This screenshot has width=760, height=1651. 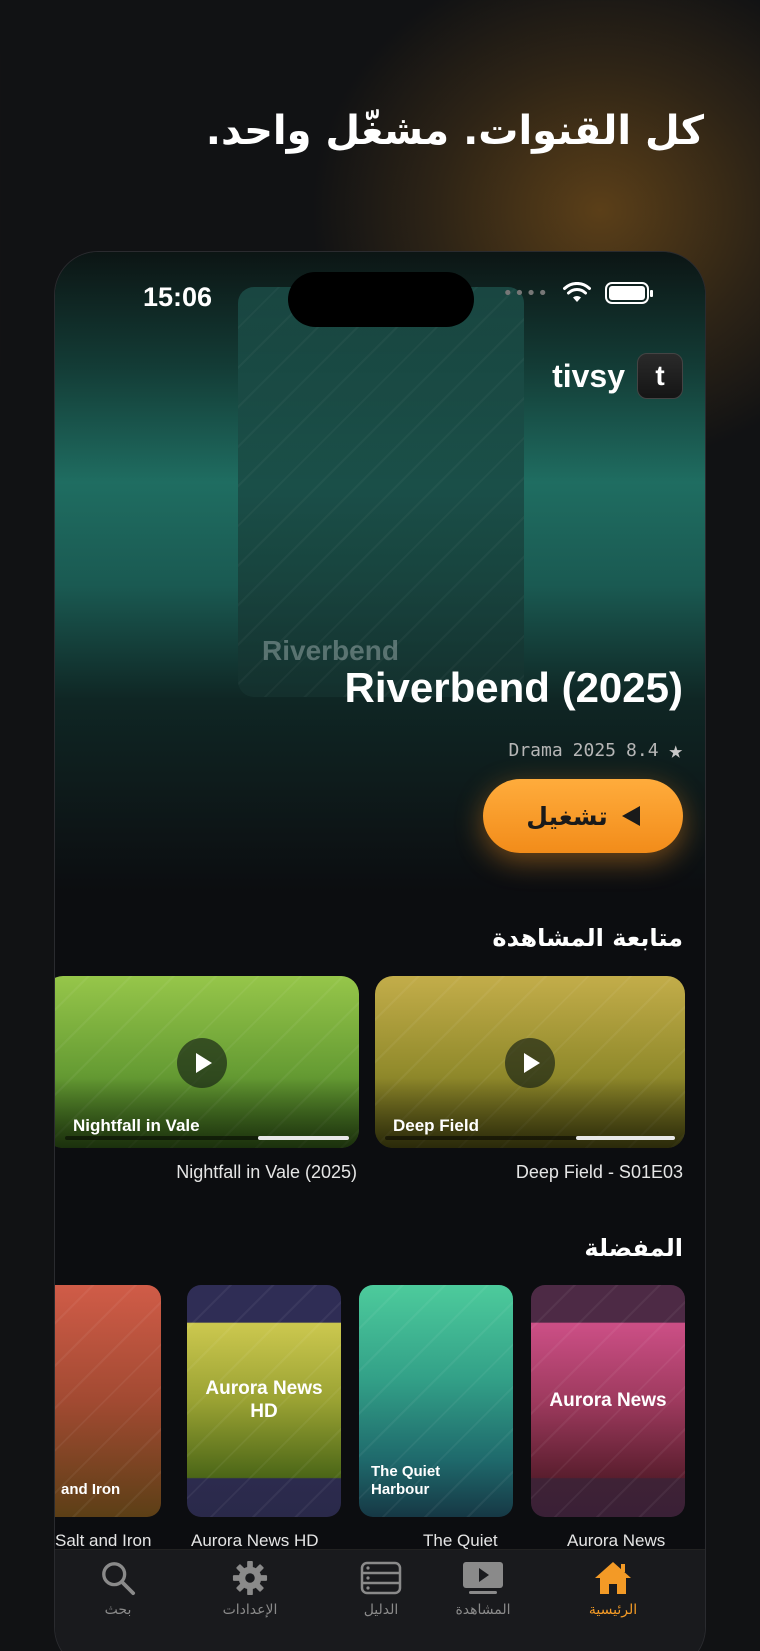 I want to click on hero-rating: 8.4, so click(x=642, y=750).